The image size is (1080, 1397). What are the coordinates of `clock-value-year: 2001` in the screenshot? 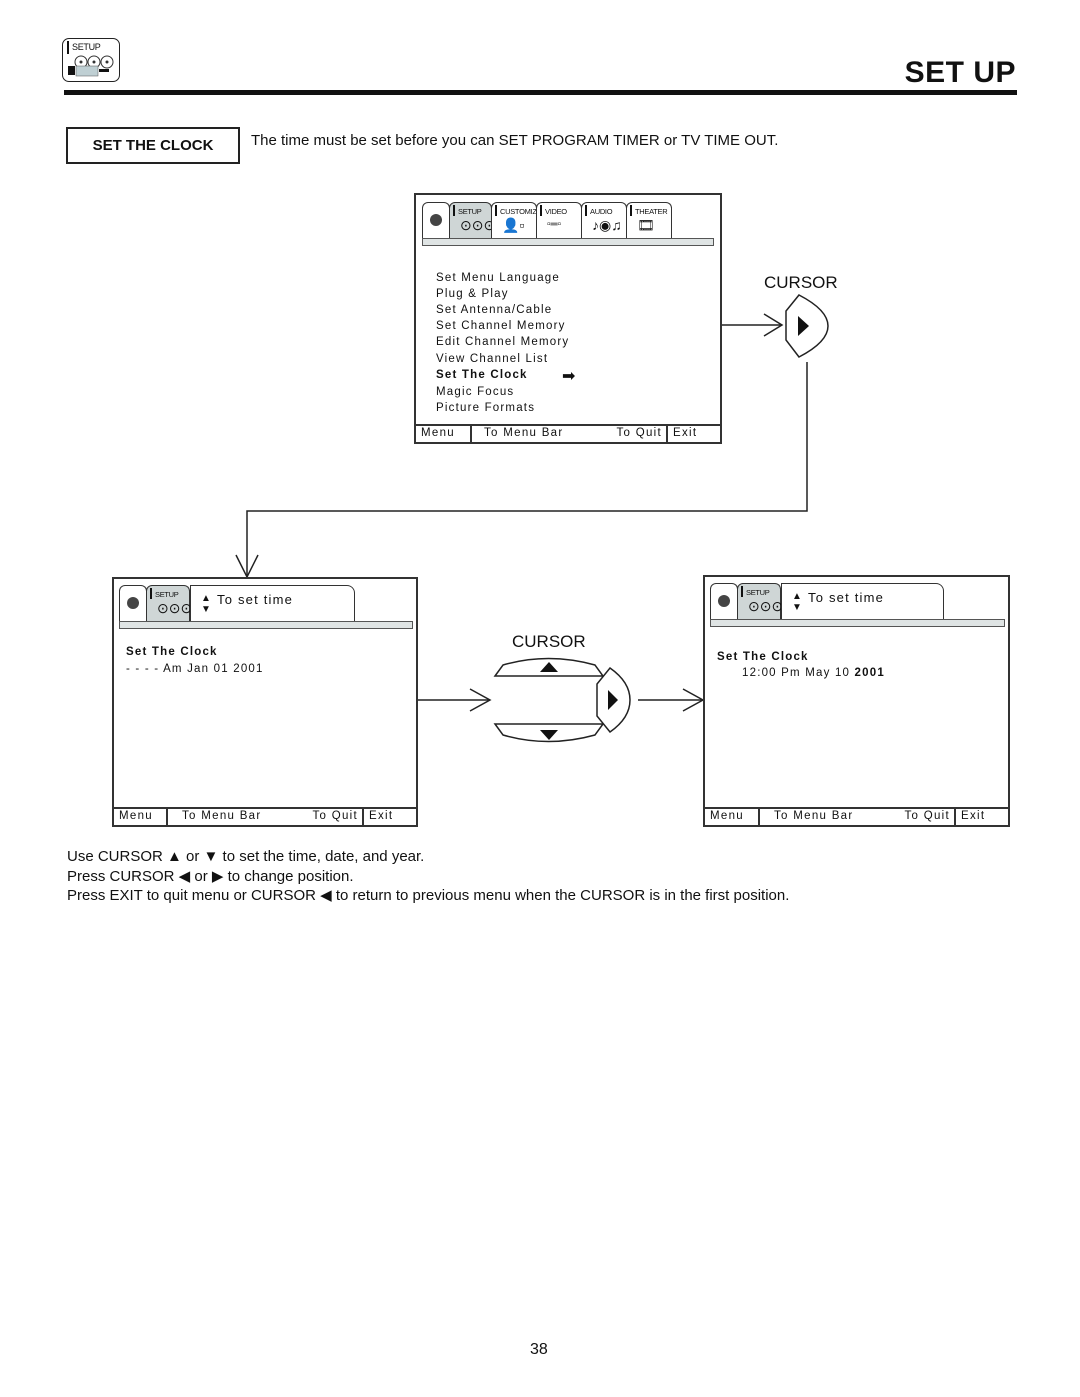 It's located at (869, 673).